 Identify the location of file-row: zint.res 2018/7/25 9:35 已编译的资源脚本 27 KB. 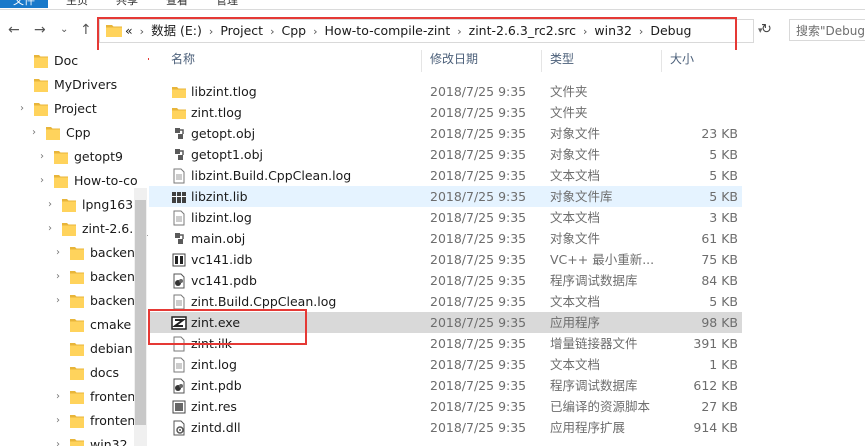
(445, 406).